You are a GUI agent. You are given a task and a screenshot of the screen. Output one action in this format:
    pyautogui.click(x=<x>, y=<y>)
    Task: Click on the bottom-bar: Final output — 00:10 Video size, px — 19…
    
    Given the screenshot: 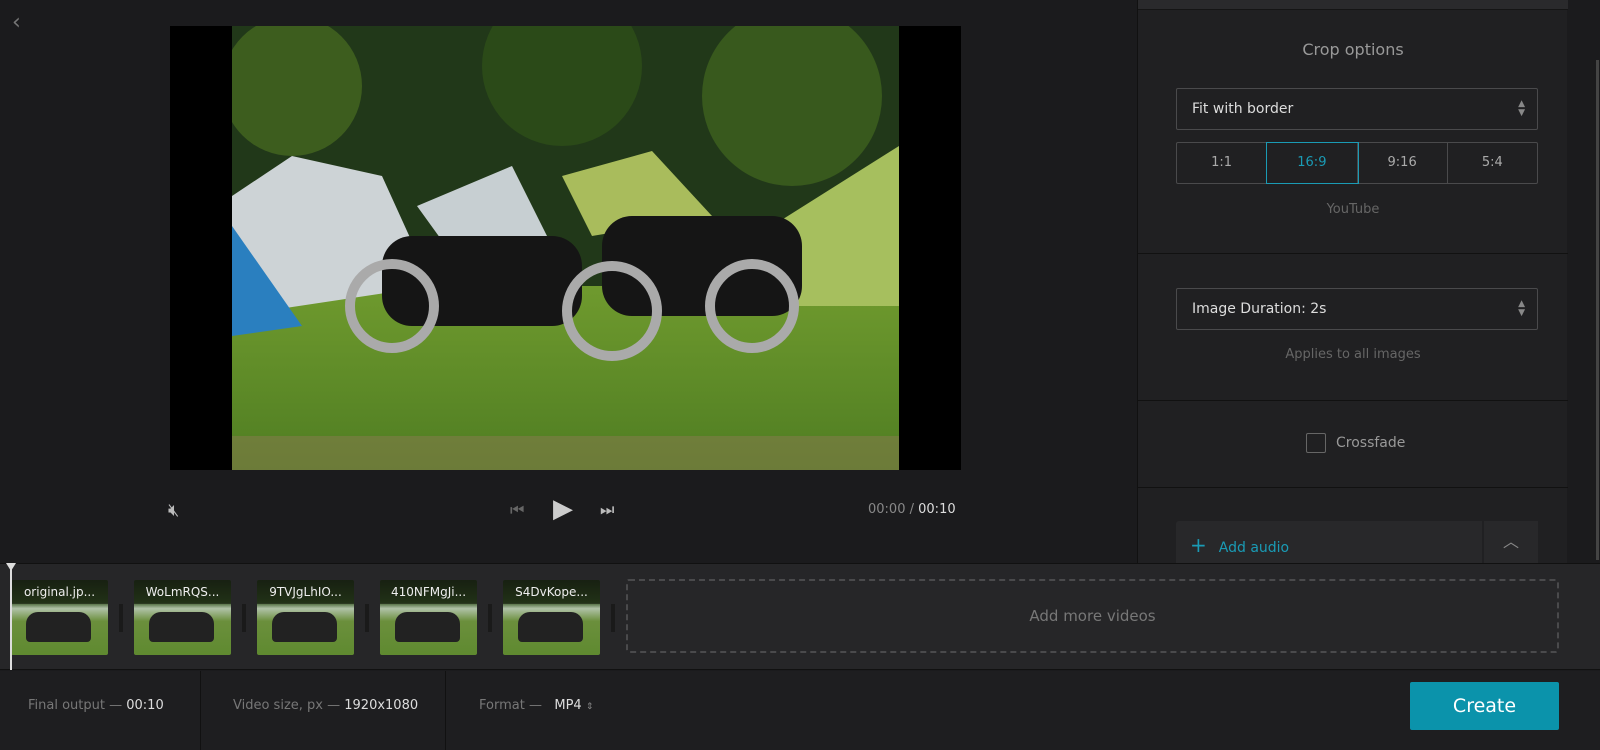 What is the action you would take?
    pyautogui.click(x=800, y=710)
    